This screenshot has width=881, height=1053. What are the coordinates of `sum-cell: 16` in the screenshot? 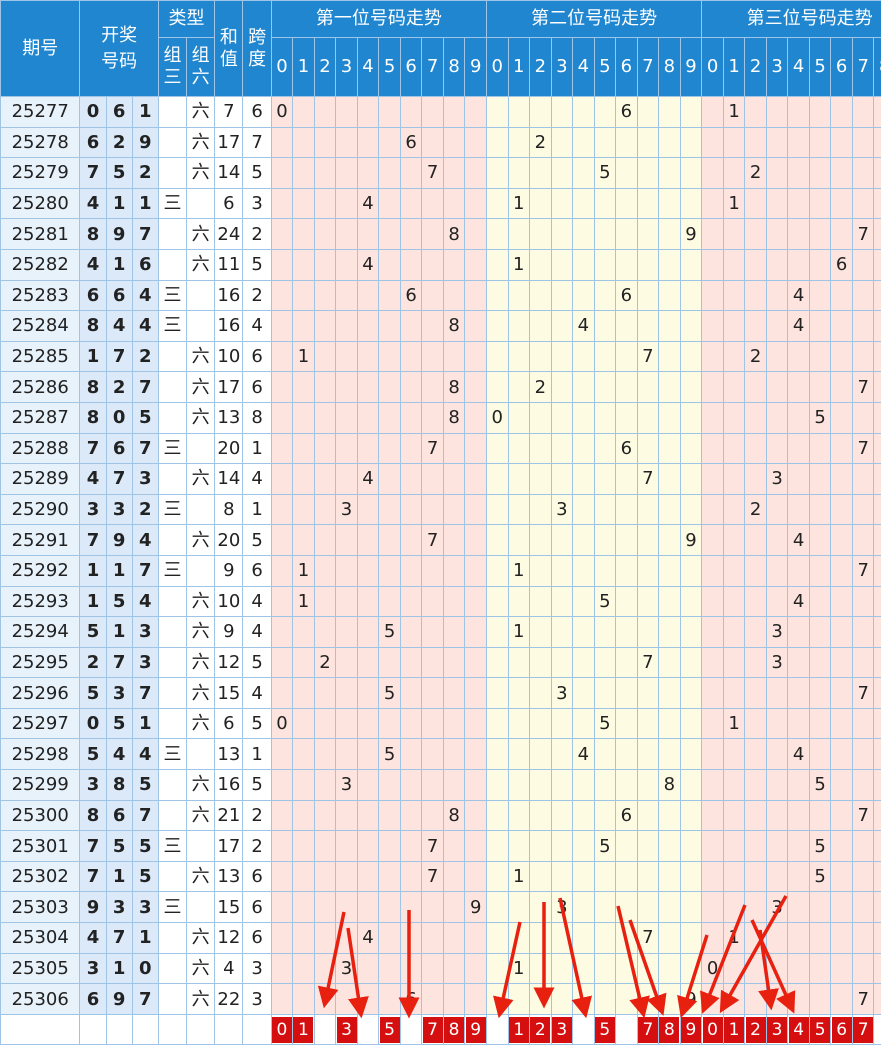 It's located at (229, 295).